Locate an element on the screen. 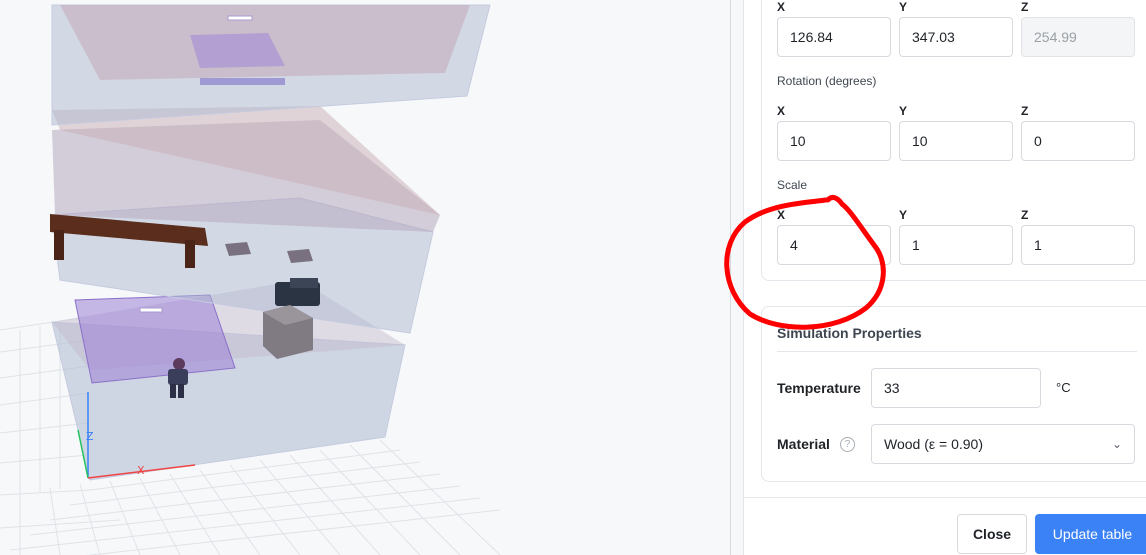  scale-x-label: X is located at coordinates (781, 215).